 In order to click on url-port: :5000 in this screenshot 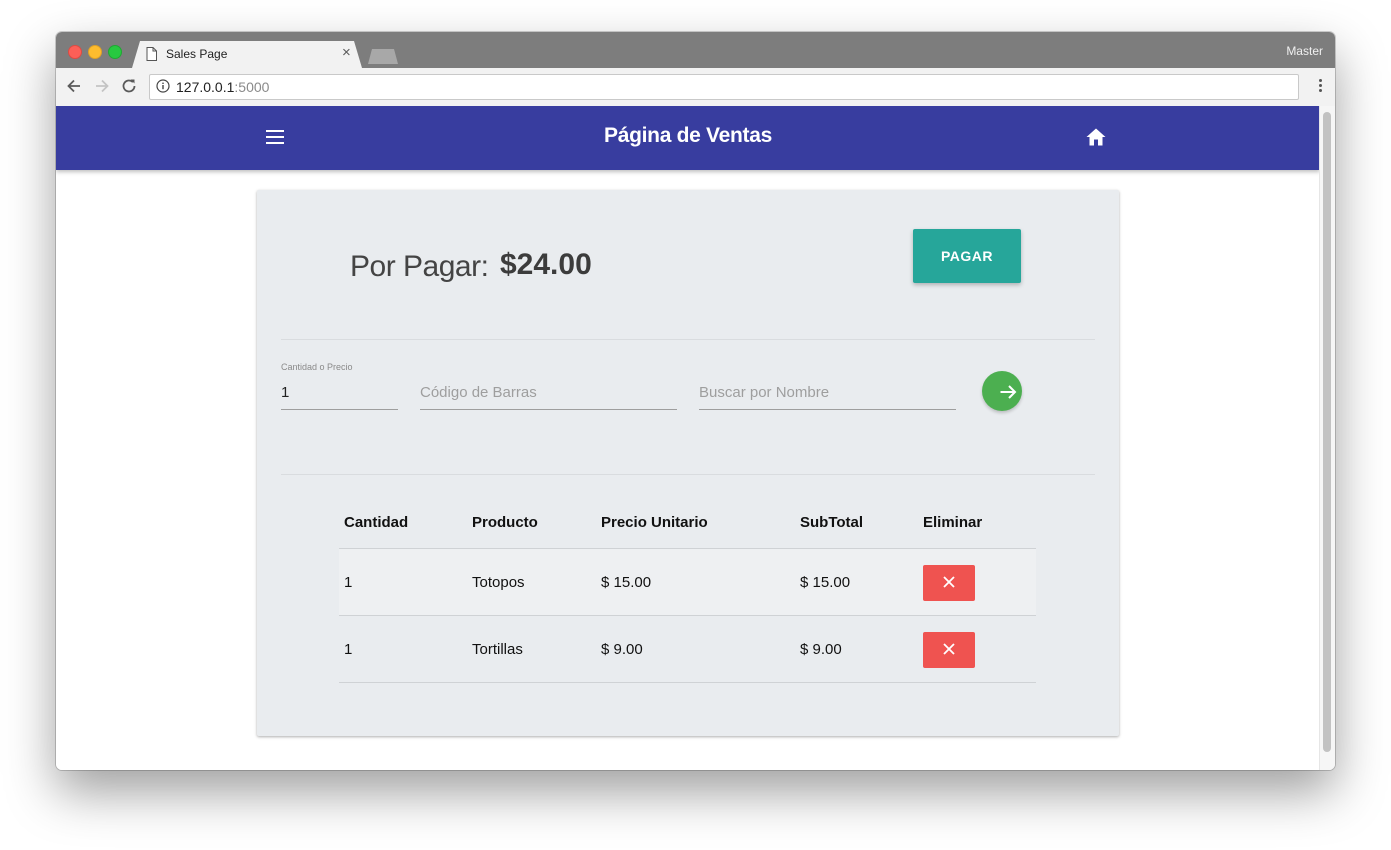, I will do `click(252, 87)`.